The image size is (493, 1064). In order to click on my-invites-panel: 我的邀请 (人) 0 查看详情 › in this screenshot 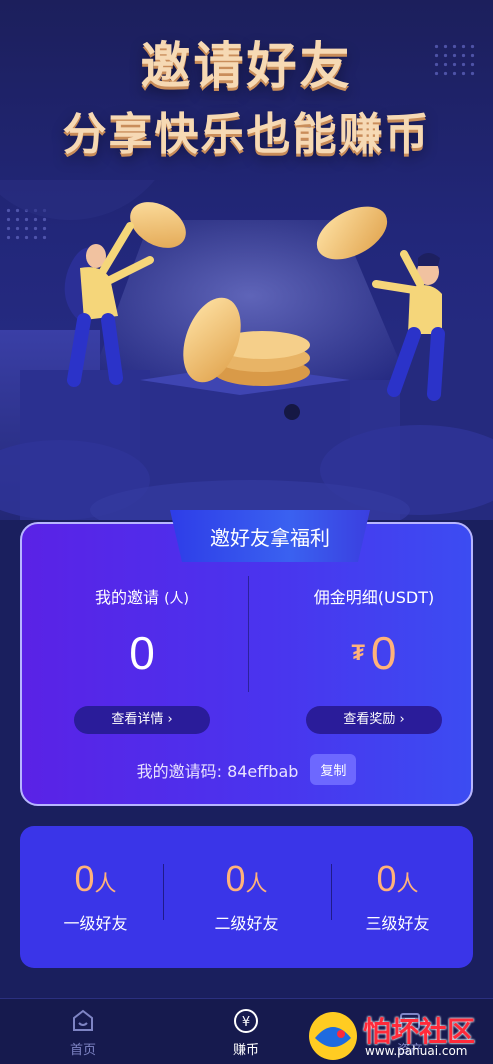, I will do `click(142, 659)`.